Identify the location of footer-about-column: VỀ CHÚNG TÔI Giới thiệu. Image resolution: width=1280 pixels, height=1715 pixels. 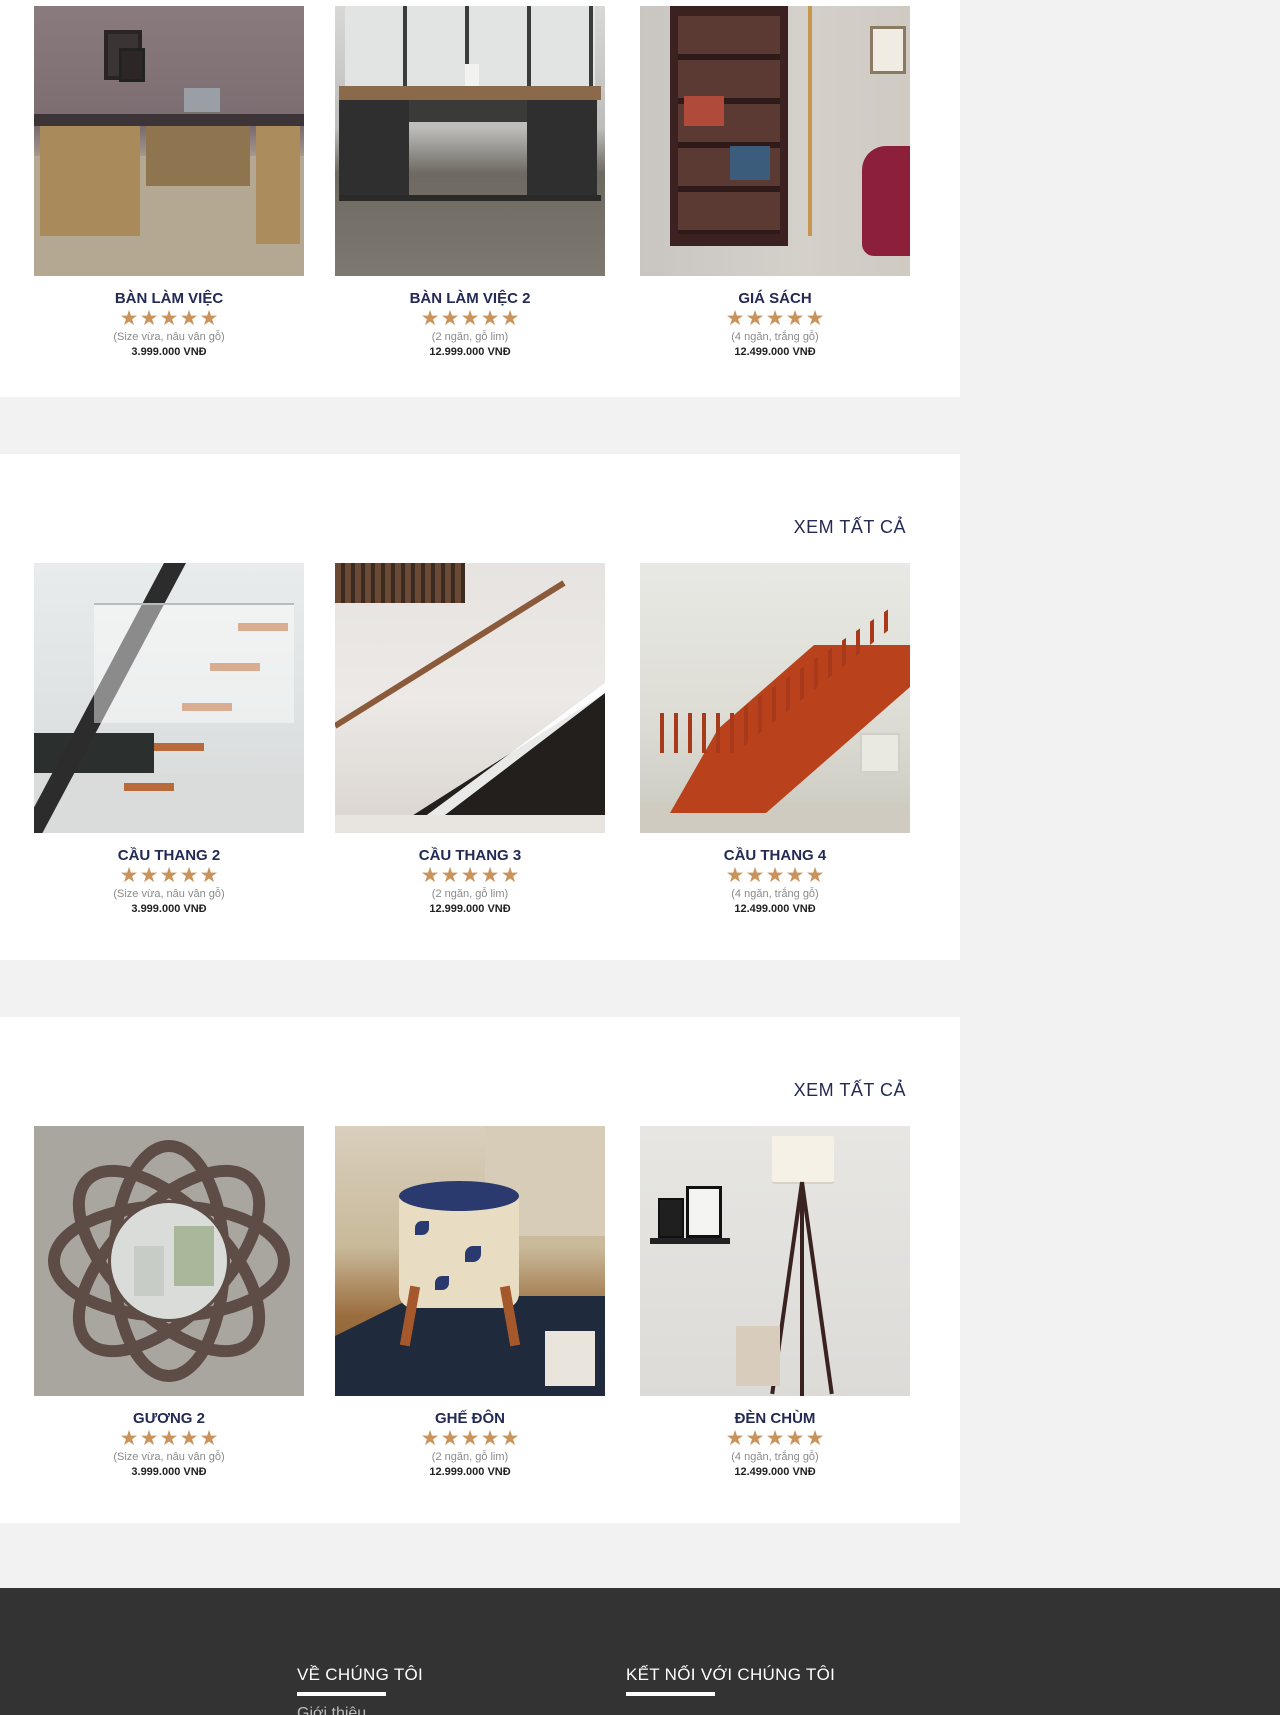
(360, 1690).